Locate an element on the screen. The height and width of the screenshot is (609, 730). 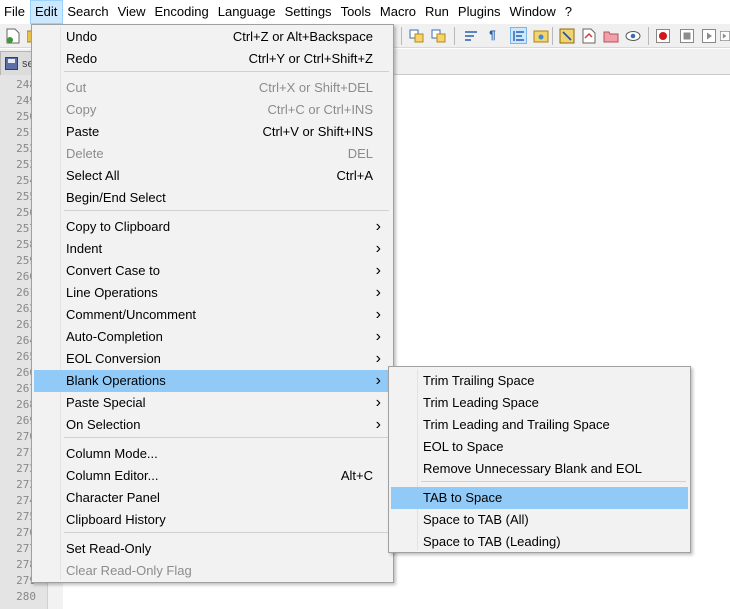
edit-menu-item-comment-uncomment: Comment/Uncomment › is located at coordinates (212, 315).